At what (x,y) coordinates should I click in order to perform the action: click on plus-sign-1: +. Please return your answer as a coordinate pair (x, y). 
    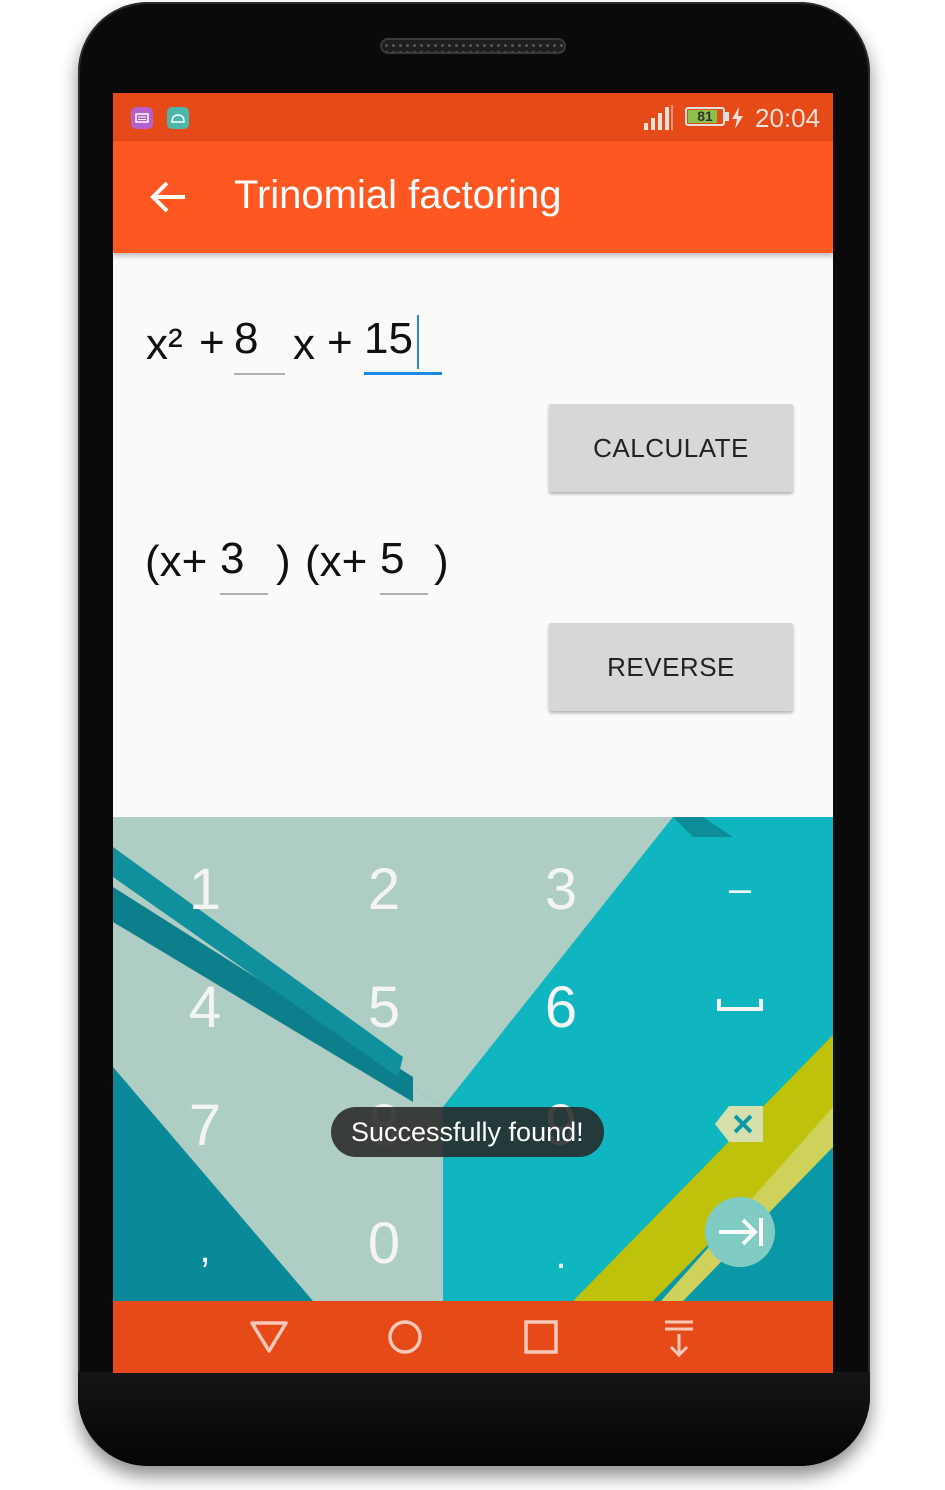
    Looking at the image, I should click on (212, 342).